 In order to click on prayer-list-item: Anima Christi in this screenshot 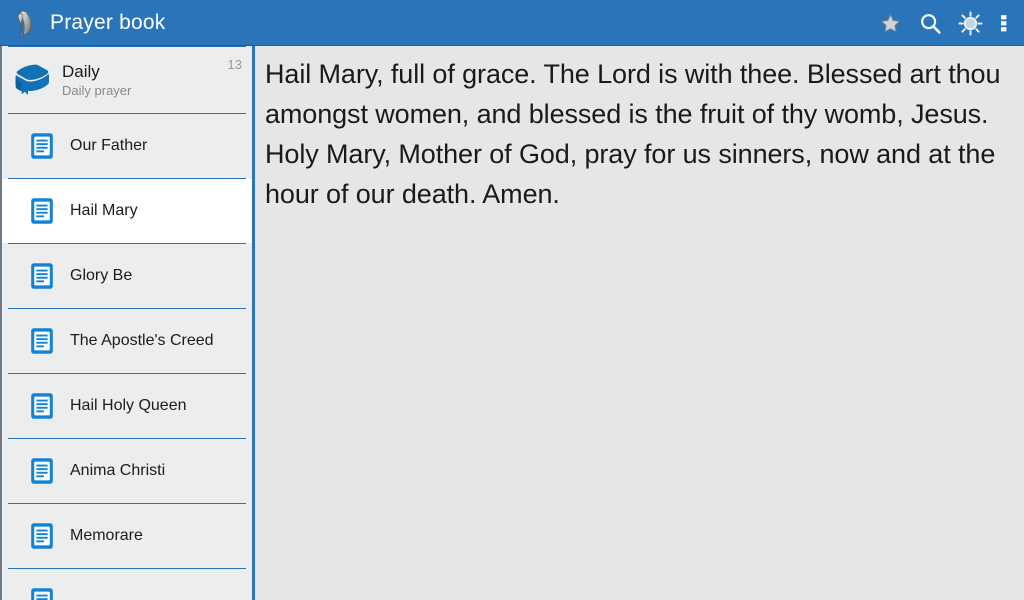, I will do `click(127, 471)`.